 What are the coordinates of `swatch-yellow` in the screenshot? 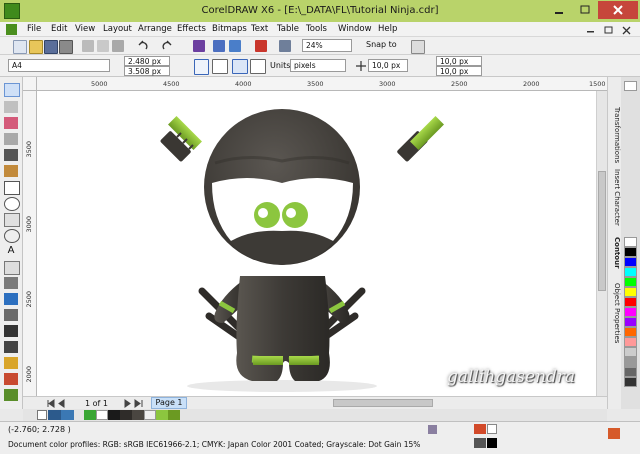 It's located at (630, 292).